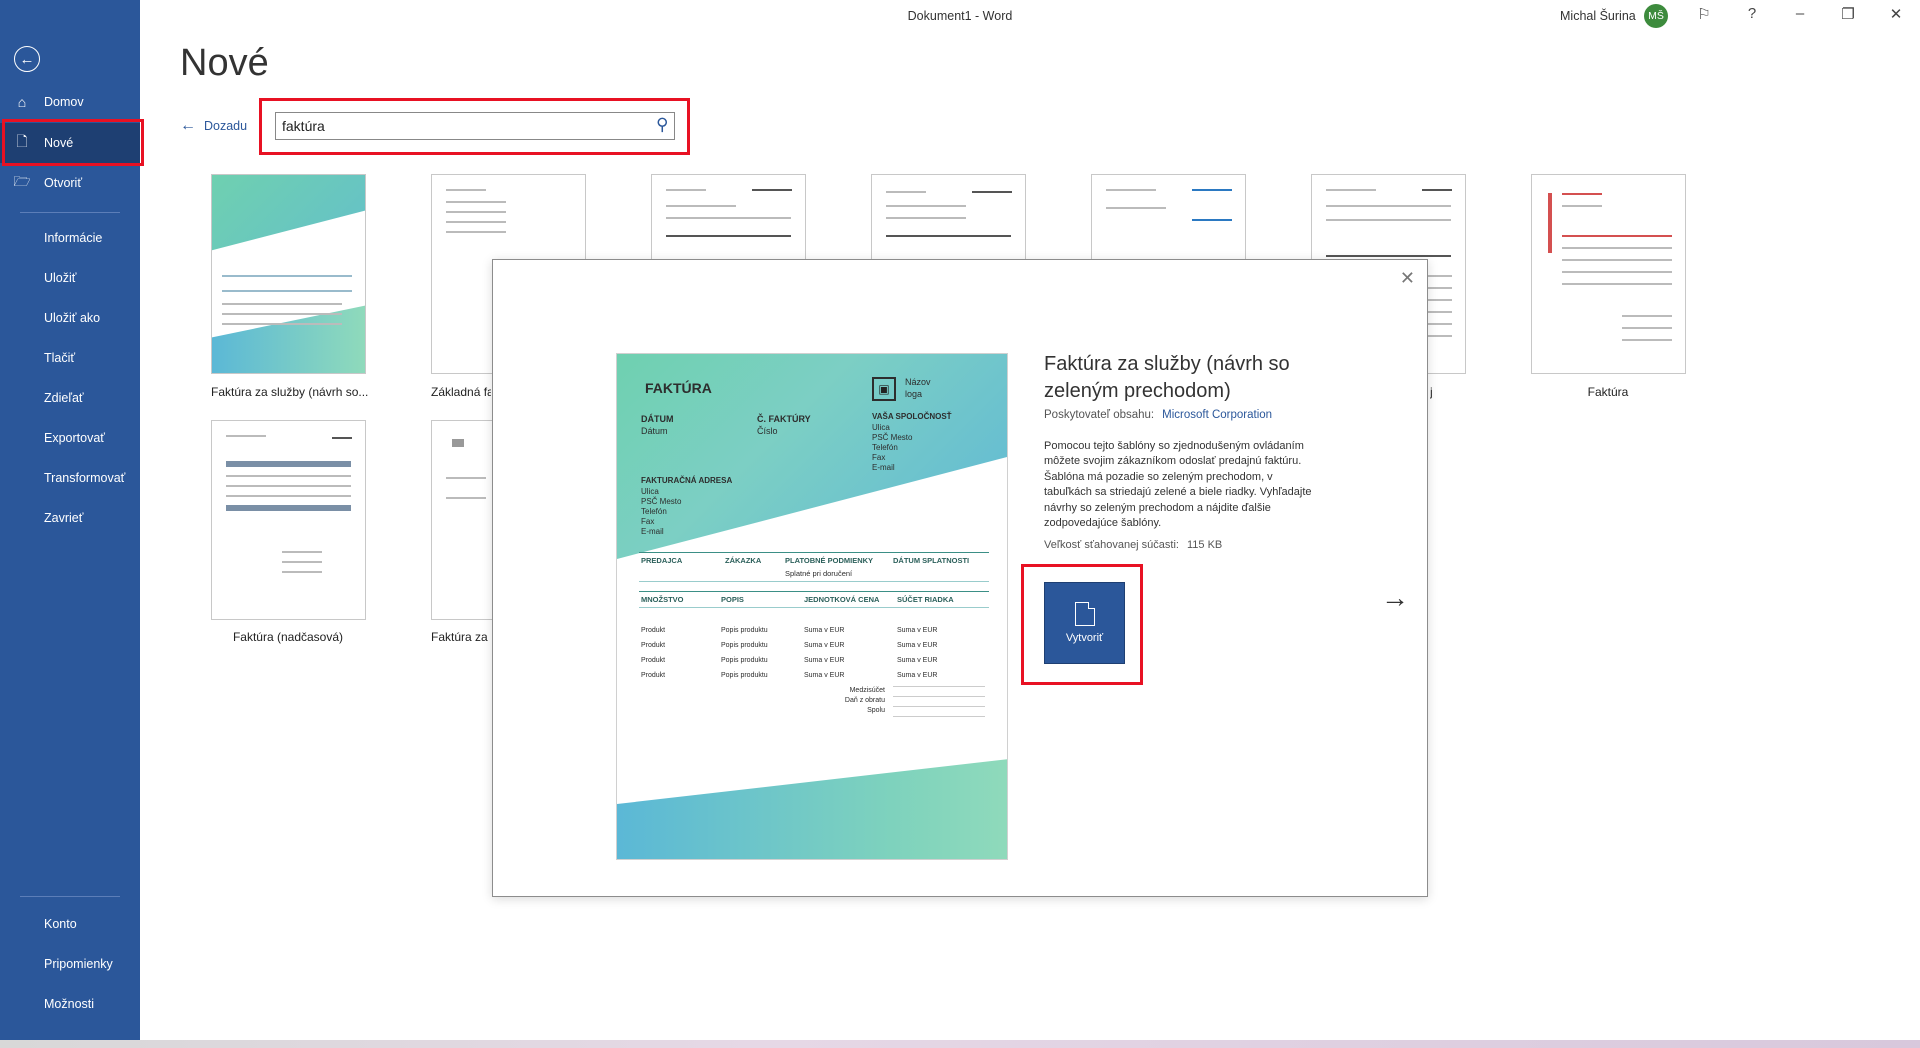 Image resolution: width=1920 pixels, height=1048 pixels. Describe the element at coordinates (812, 809) in the screenshot. I see `gradient-footer` at that location.